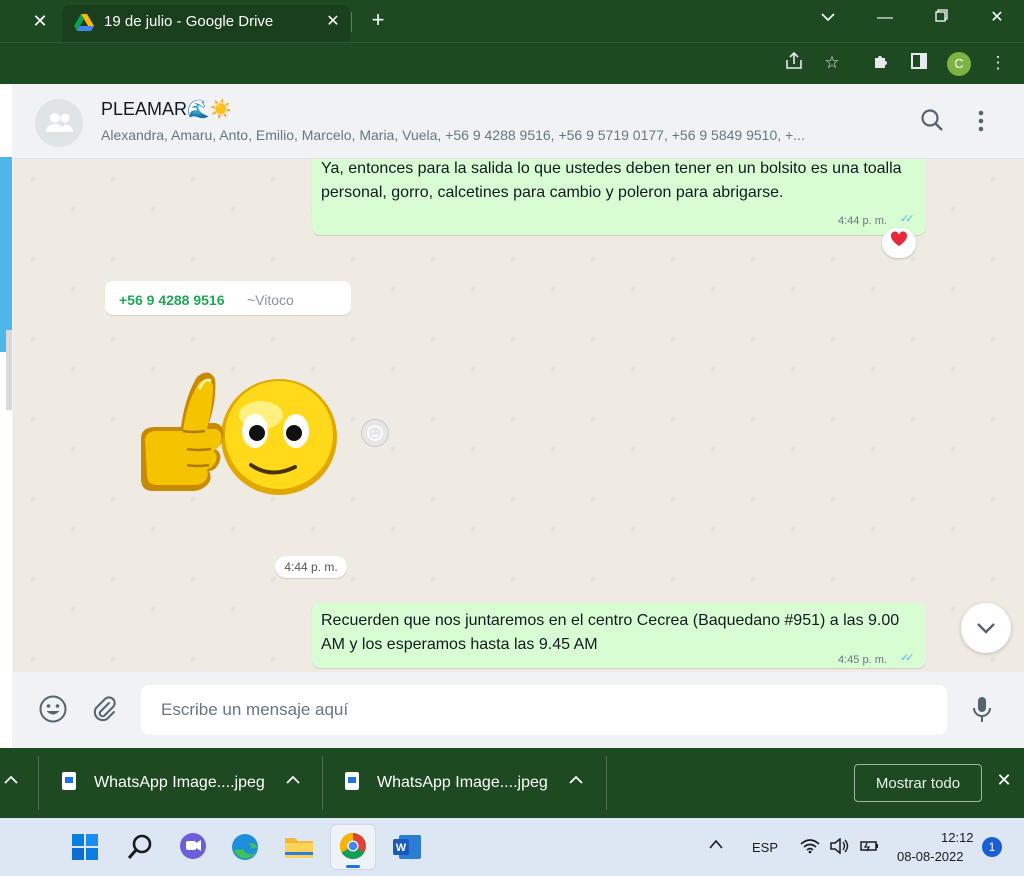 The image size is (1024, 876). What do you see at coordinates (401, 848) in the screenshot?
I see `svg-text: W` at bounding box center [401, 848].